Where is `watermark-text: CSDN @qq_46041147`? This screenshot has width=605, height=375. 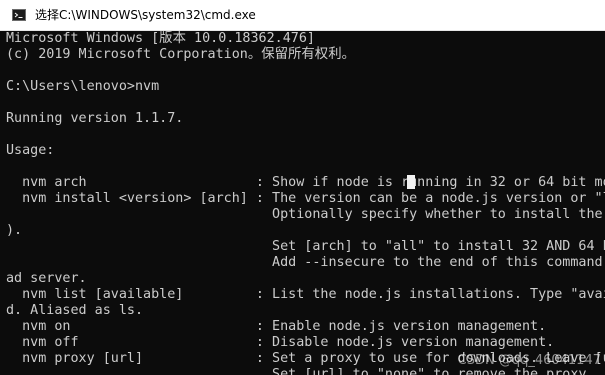
watermark-text: CSDN @qq_46041147 is located at coordinates (529, 360).